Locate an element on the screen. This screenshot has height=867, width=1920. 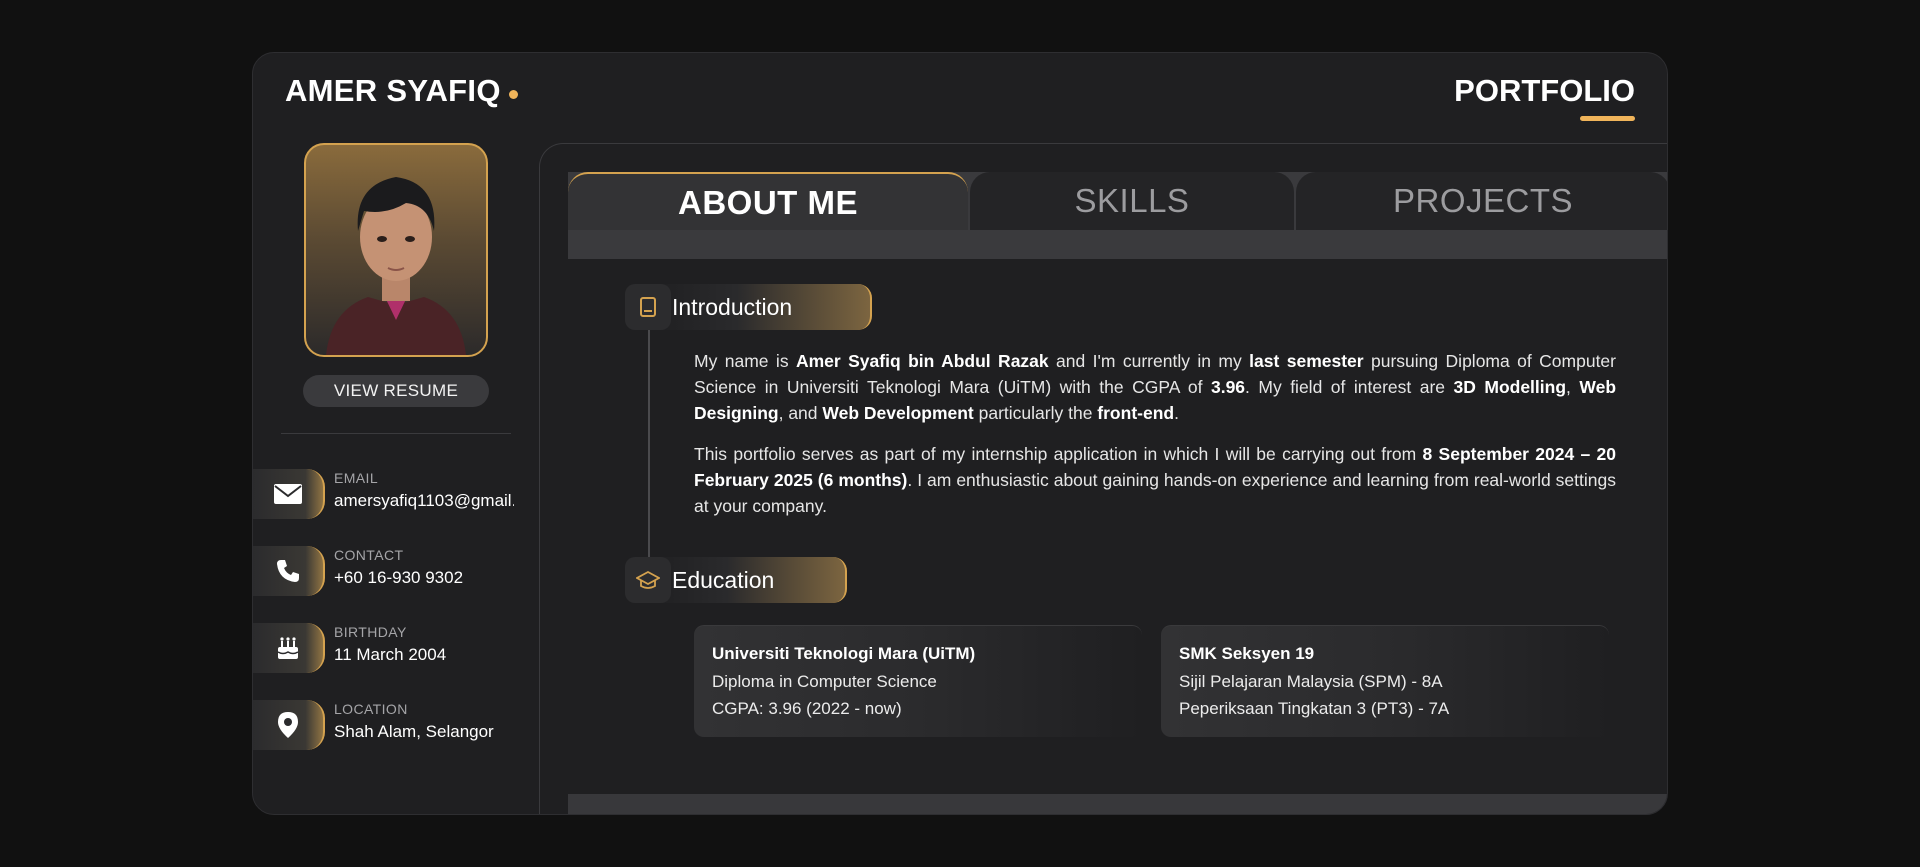
timeline-line is located at coordinates (649, 449).